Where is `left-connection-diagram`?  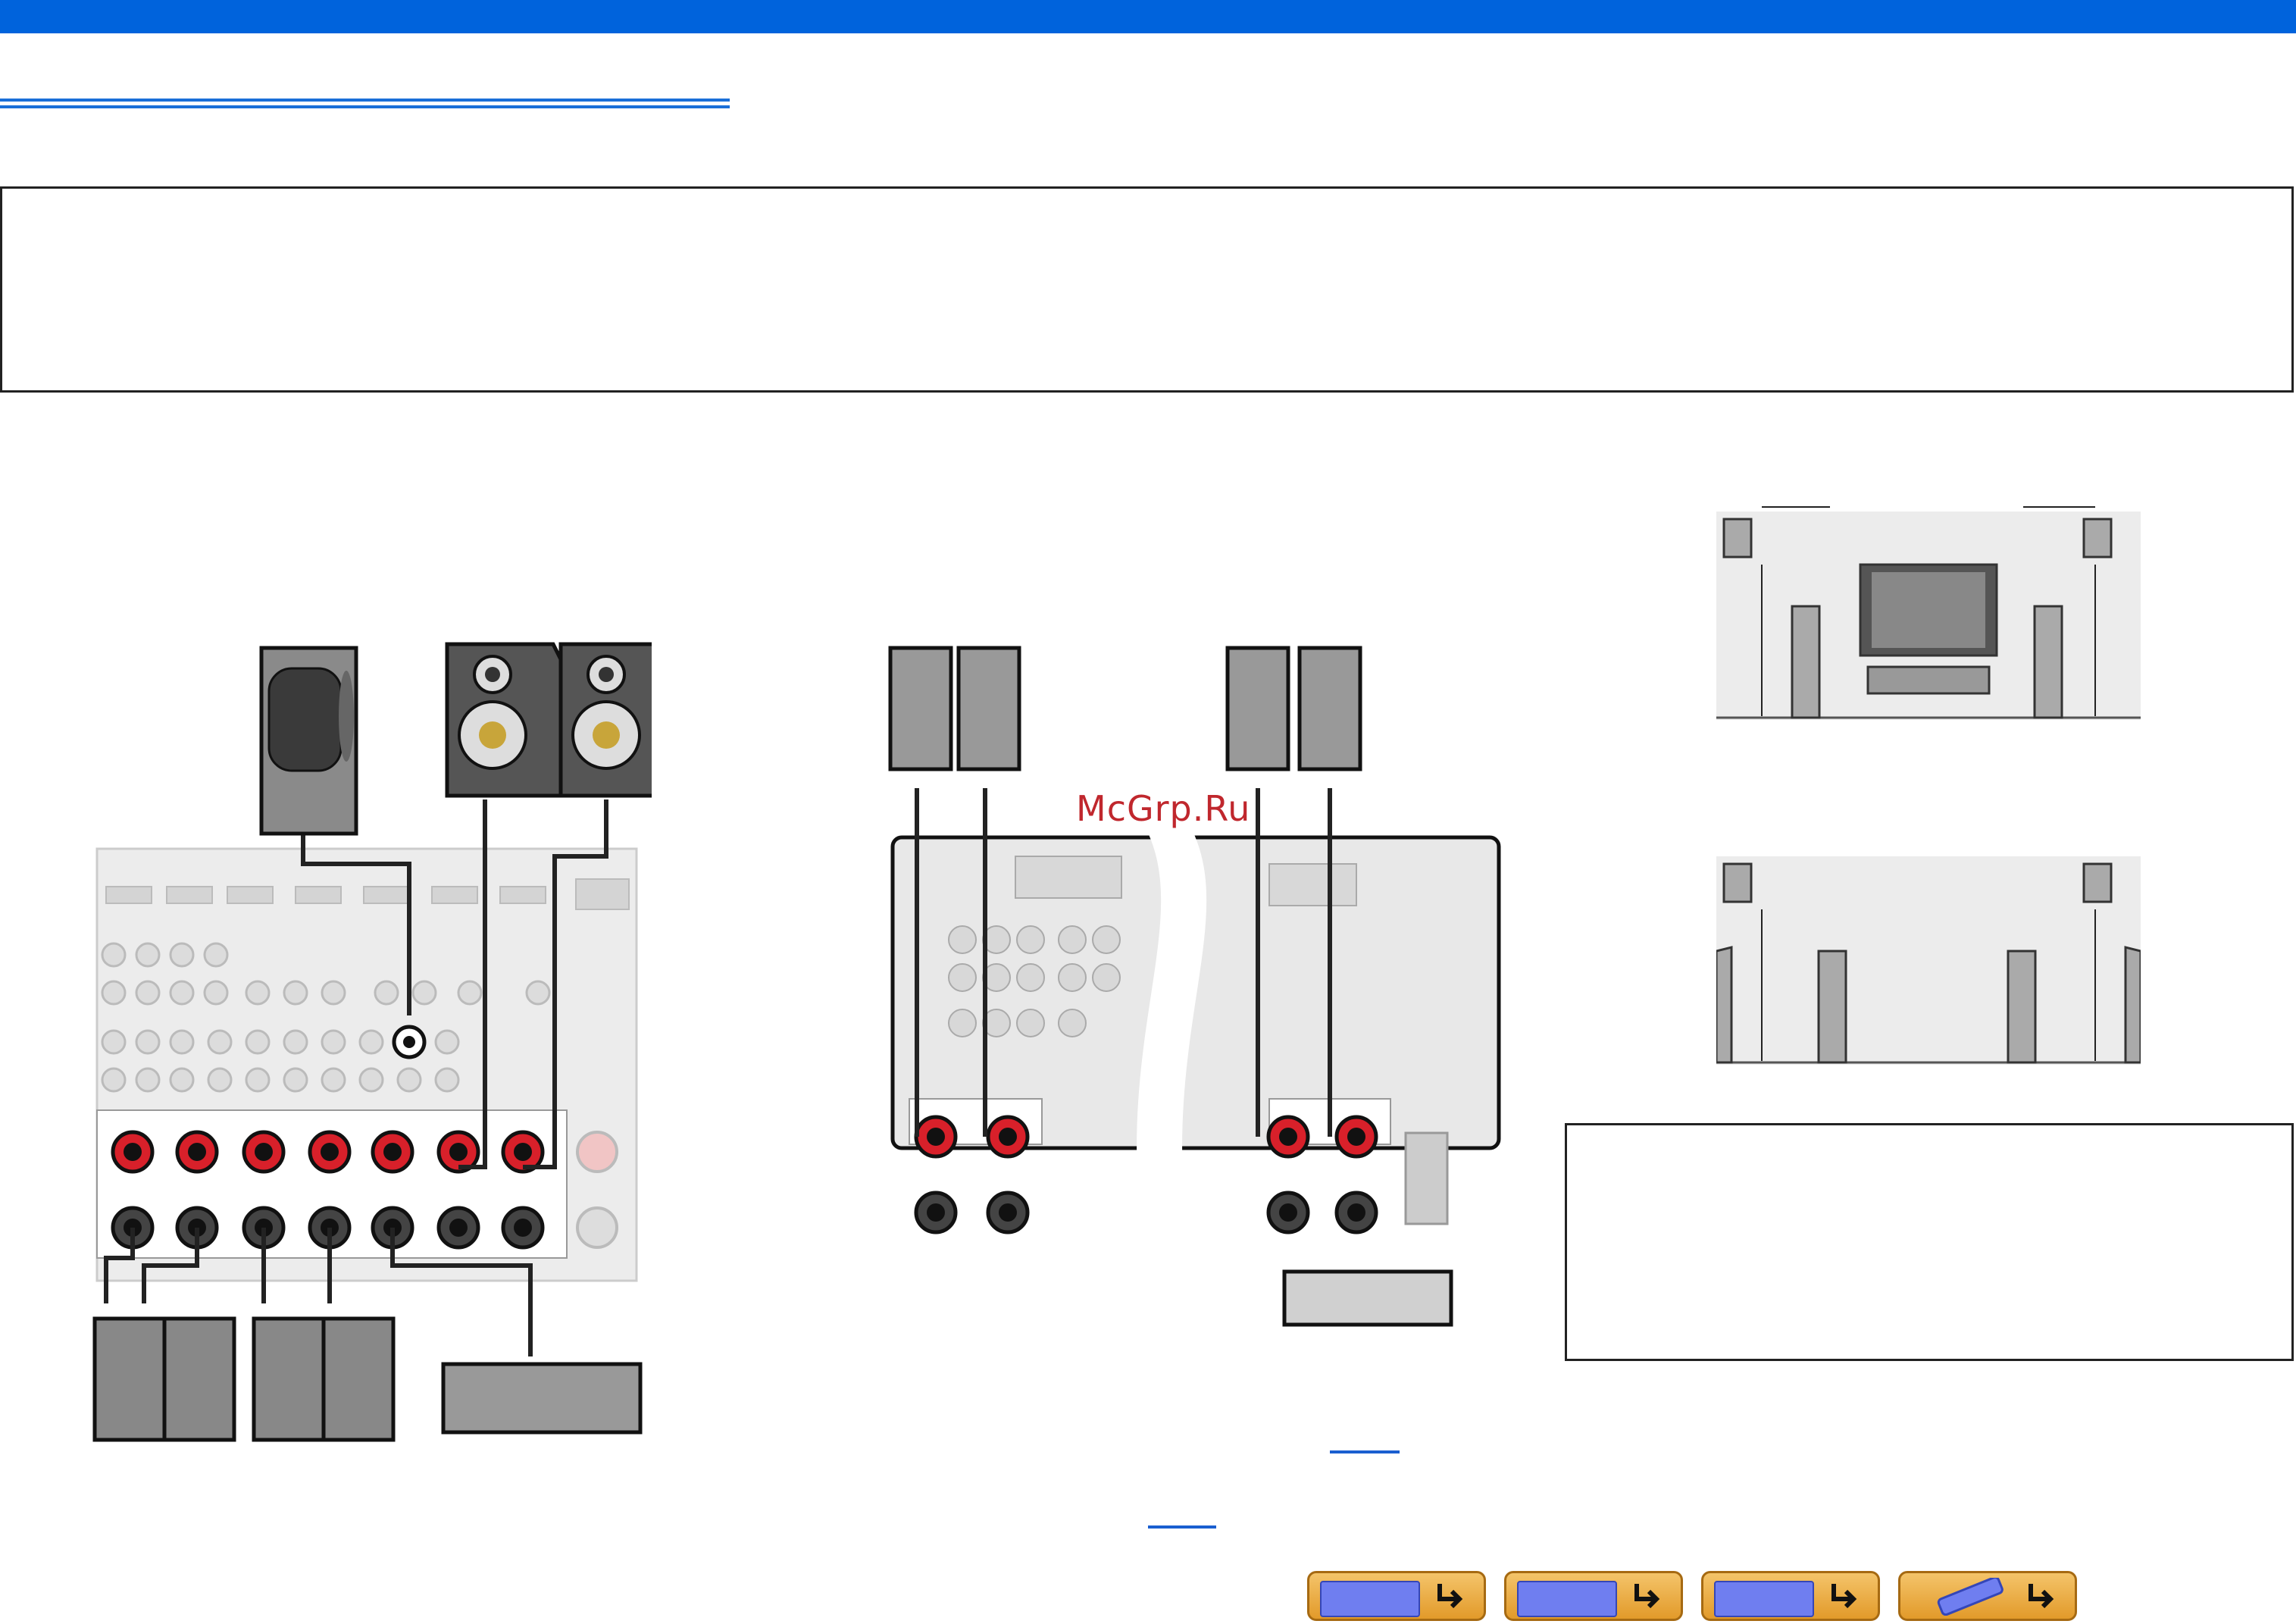
left-connection-diagram is located at coordinates (372, 1042).